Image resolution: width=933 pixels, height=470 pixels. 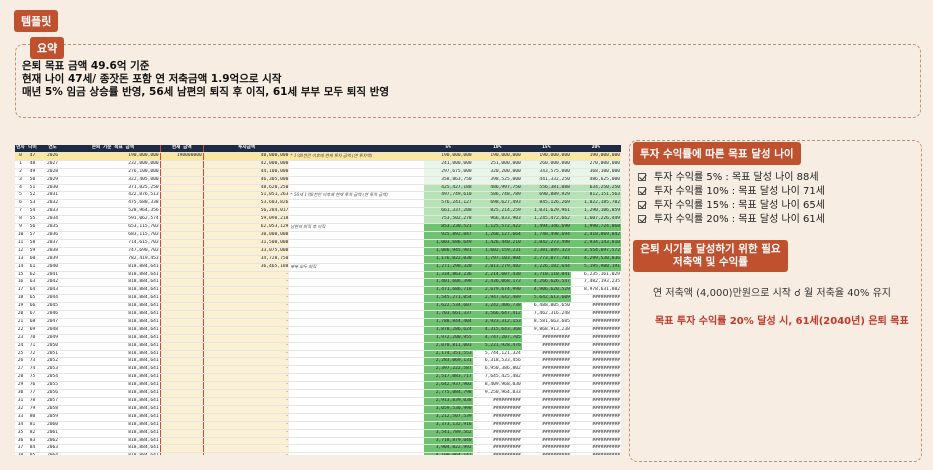 What do you see at coordinates (53, 235) in the screenshot?
I see `table-cell: 2036` at bounding box center [53, 235].